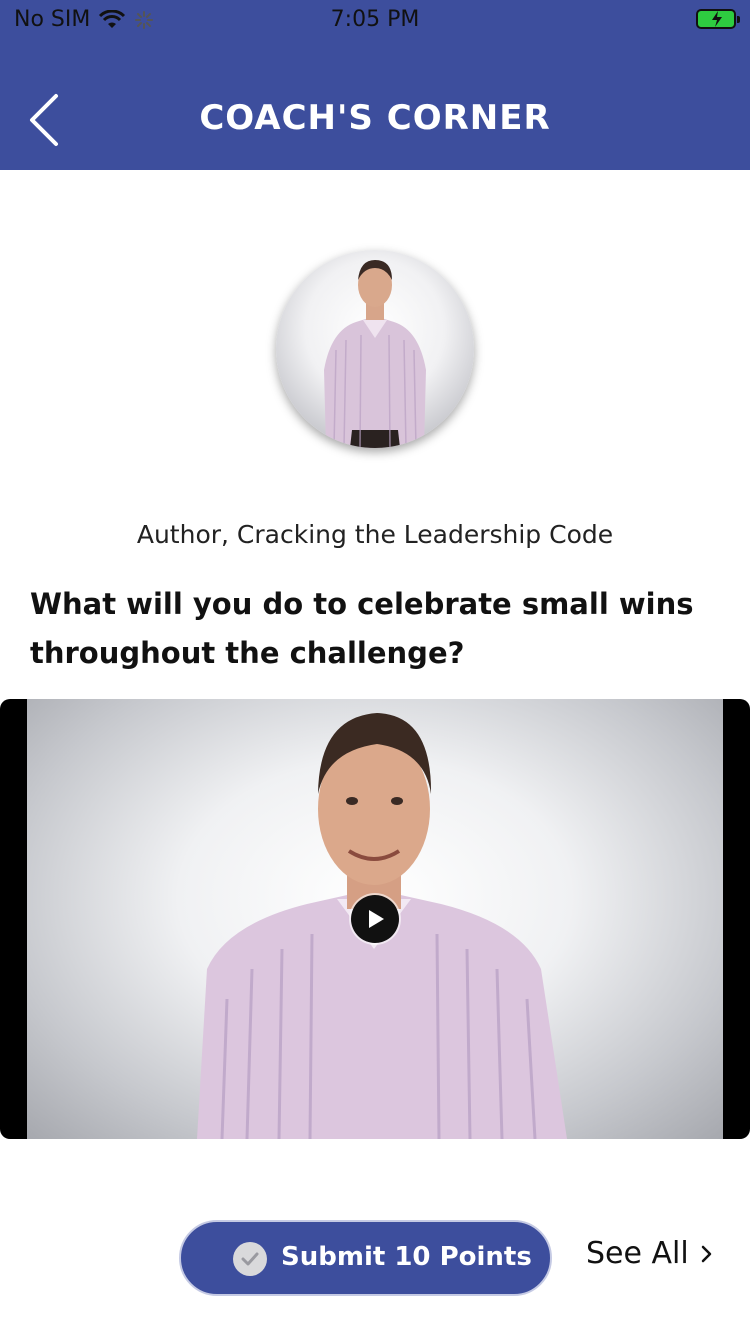 This screenshot has width=750, height=1334. I want to click on status-time: 7:05 PM, so click(375, 19).